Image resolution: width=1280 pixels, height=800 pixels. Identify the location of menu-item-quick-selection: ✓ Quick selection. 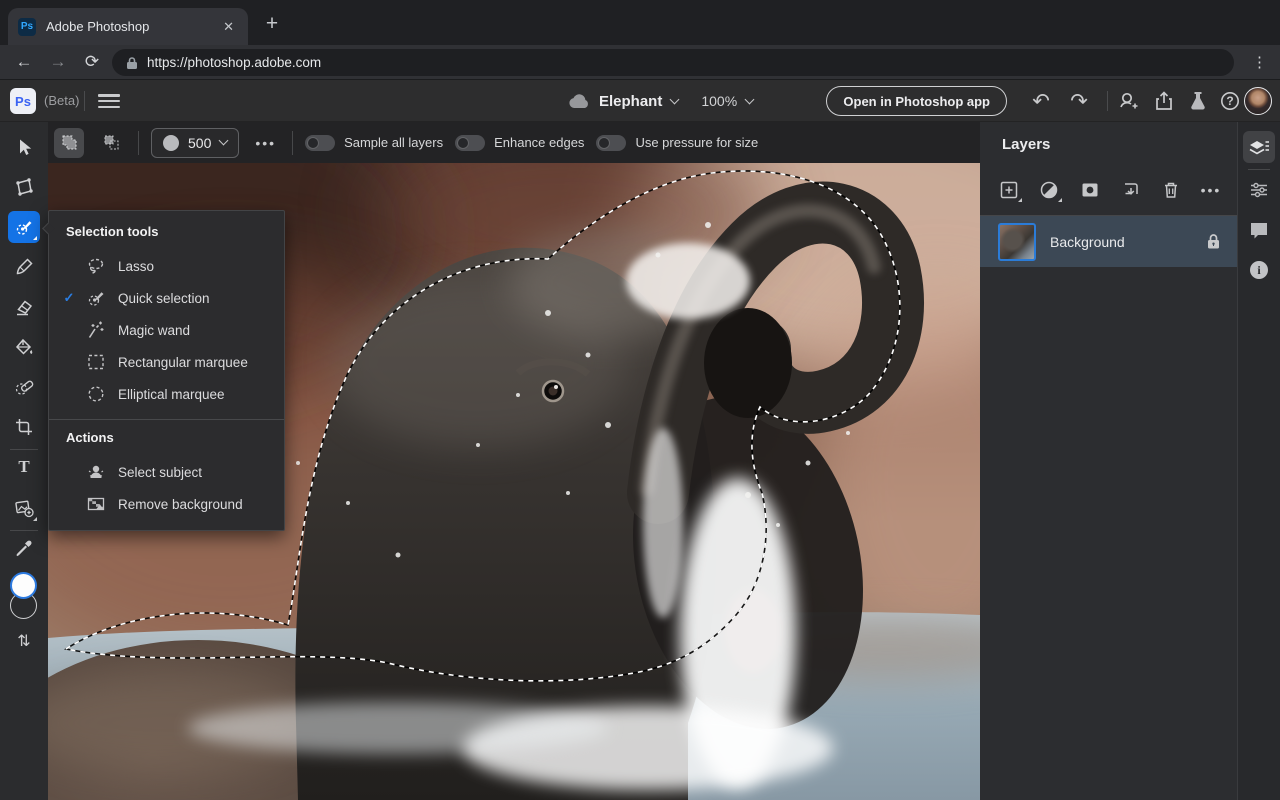
(166, 298).